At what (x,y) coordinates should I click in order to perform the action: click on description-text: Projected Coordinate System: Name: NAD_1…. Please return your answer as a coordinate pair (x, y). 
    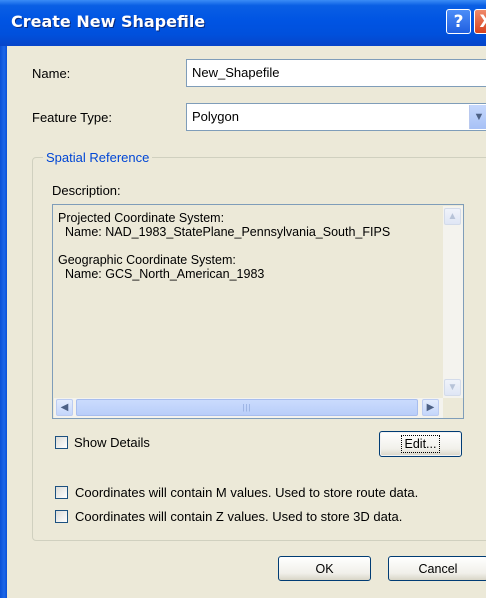
    Looking at the image, I should click on (224, 246).